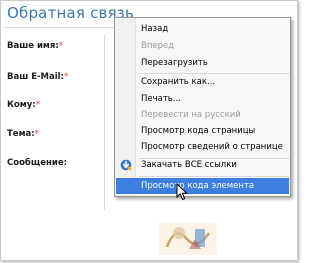 Image resolution: width=320 pixels, height=263 pixels. Describe the element at coordinates (202, 29) in the screenshot. I see `menu-item-back: Назад` at that location.